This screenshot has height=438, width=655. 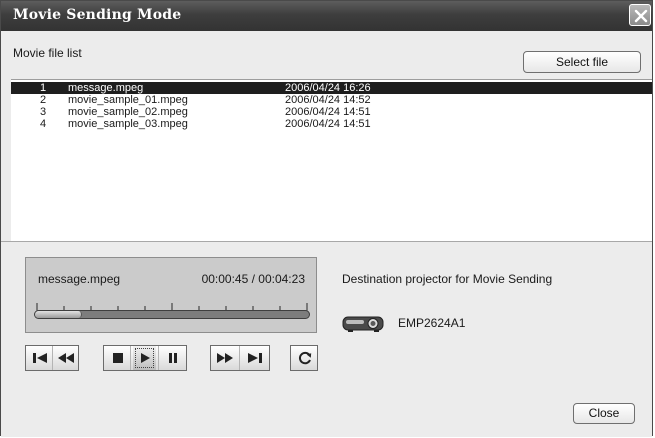 I want to click on play-icon, so click(x=145, y=358).